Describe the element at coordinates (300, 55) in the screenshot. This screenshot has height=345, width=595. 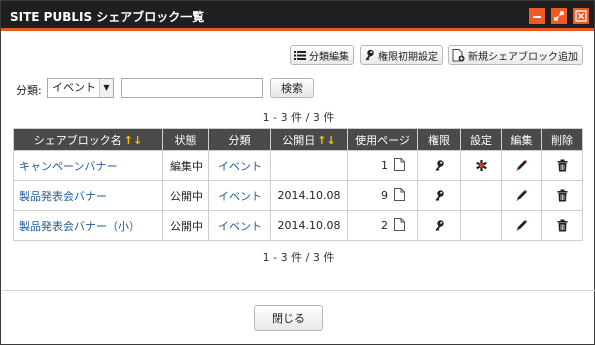
I see `list-icon` at that location.